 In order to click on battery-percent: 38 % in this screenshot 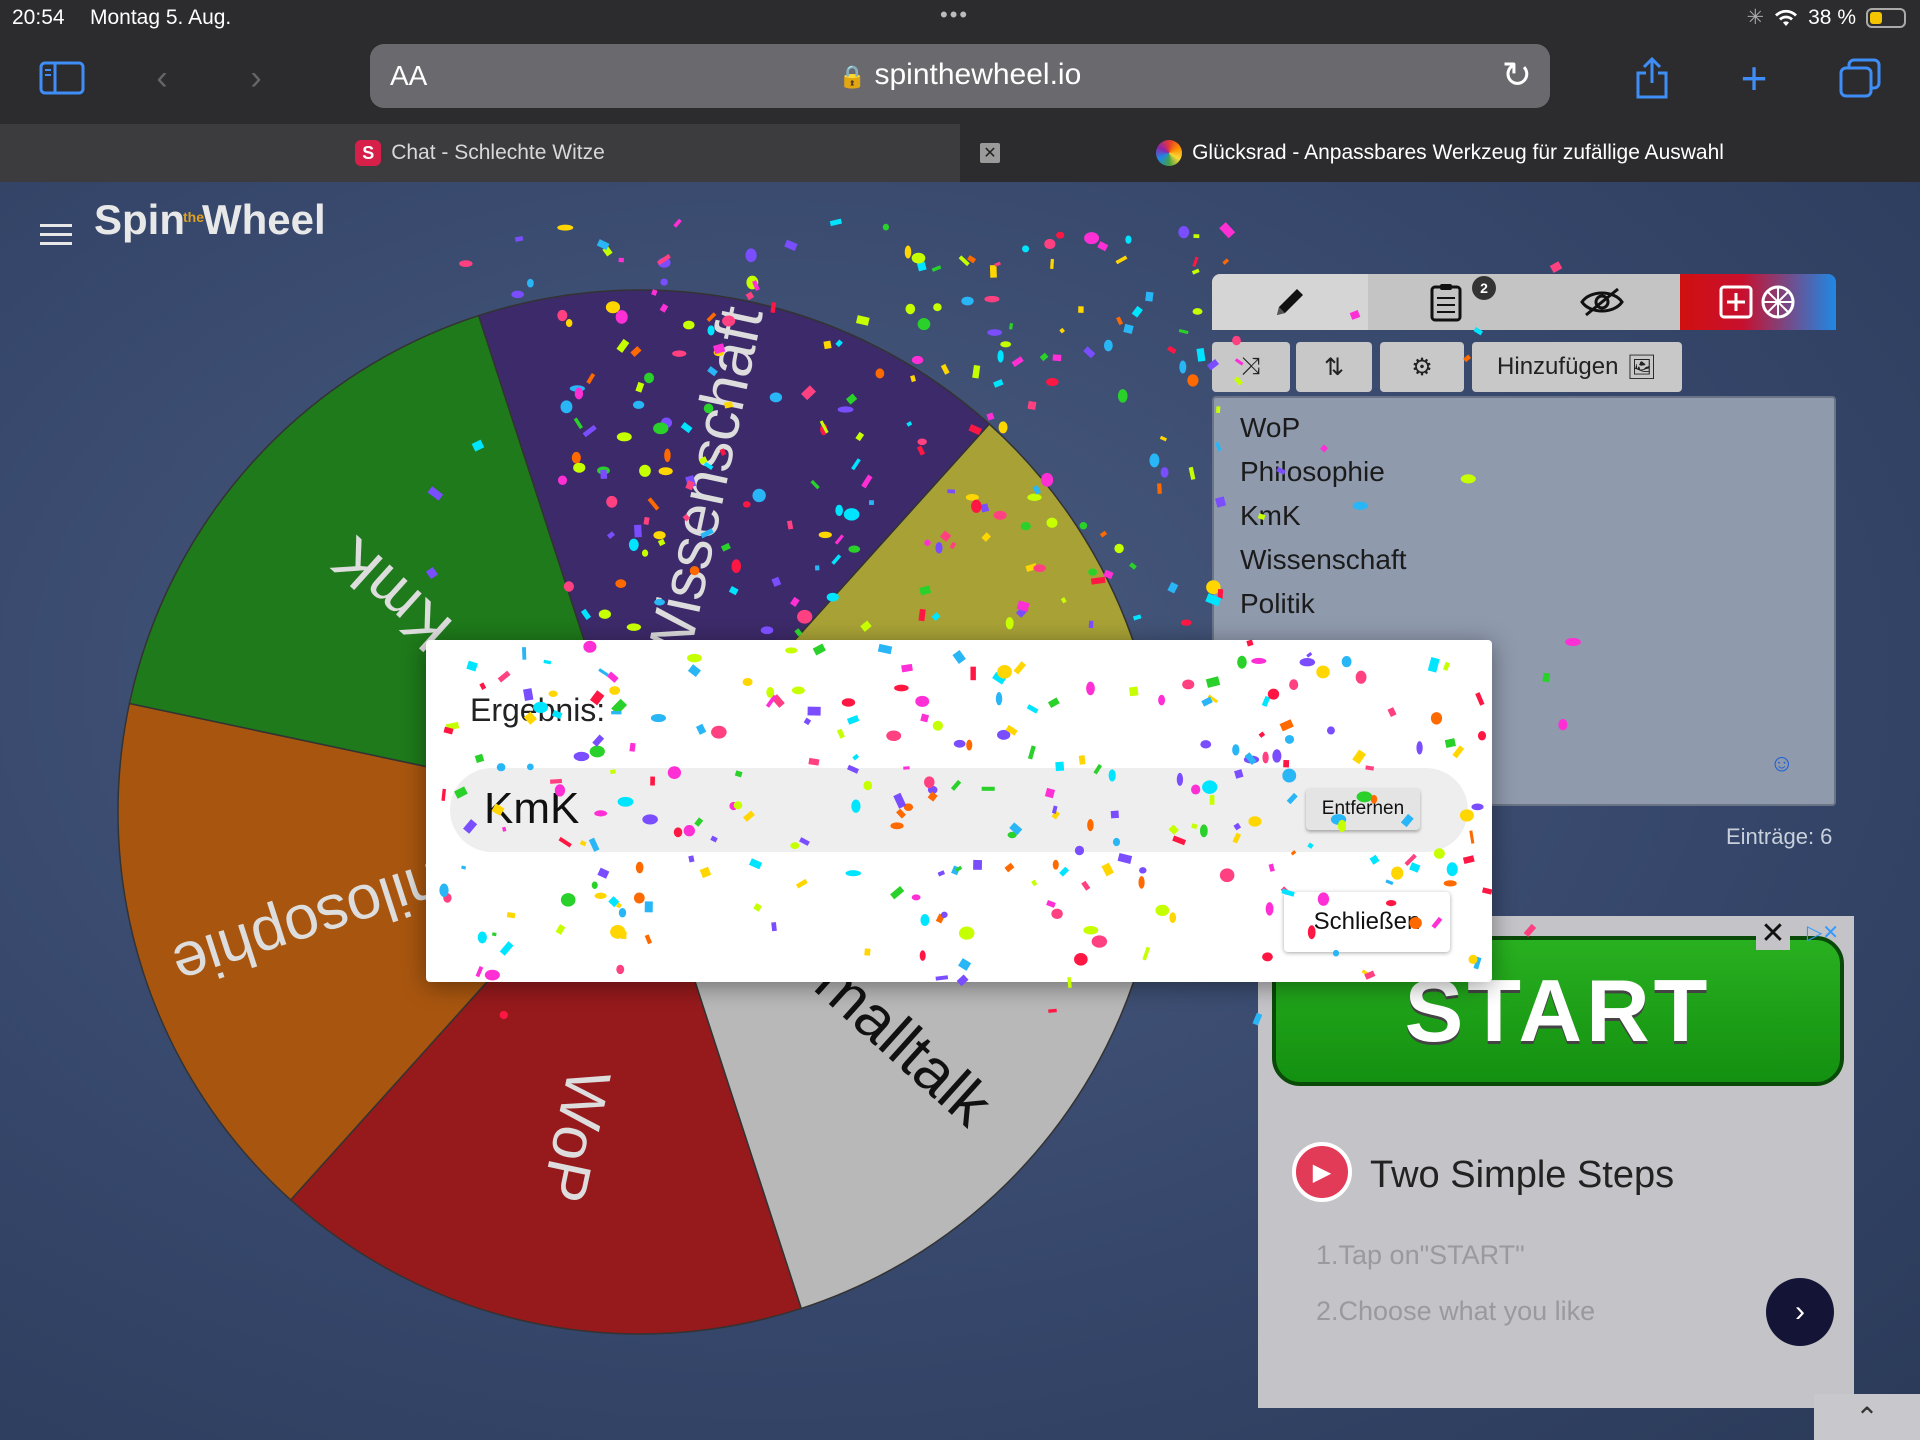, I will do `click(1832, 17)`.